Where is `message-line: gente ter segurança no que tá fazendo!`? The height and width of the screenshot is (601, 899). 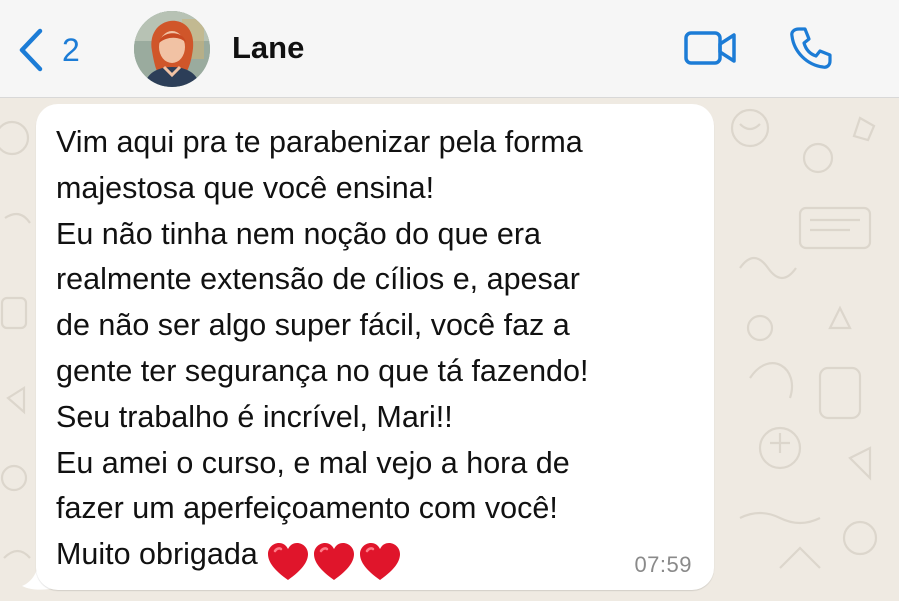 message-line: gente ter segurança no que tá fazendo! is located at coordinates (322, 370).